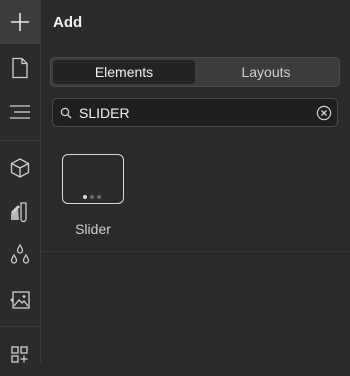 Image resolution: width=350 pixels, height=376 pixels. I want to click on slider-dot-active, so click(85, 197).